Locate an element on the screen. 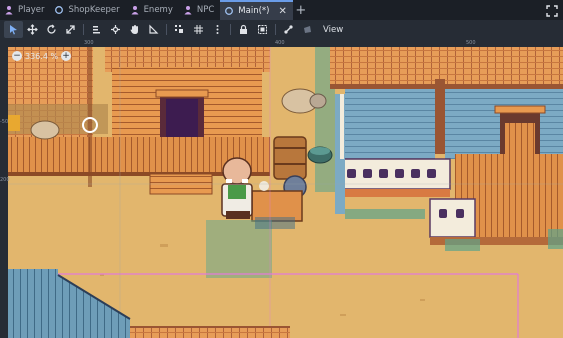 The width and height of the screenshot is (563, 338). lock-icon is located at coordinates (243, 29).